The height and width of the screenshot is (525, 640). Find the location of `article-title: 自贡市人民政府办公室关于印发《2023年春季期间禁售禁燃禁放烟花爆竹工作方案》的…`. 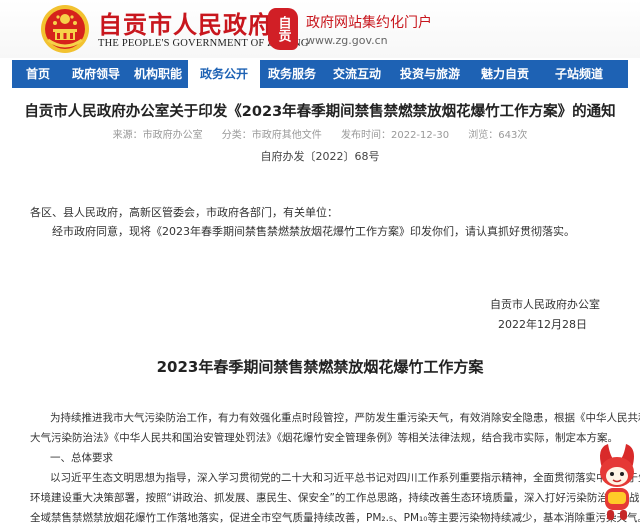

article-title: 自贡市人民政府办公室关于印发《2023年春季期间禁售禁燃禁放烟花爆竹工作方案》的… is located at coordinates (320, 112).